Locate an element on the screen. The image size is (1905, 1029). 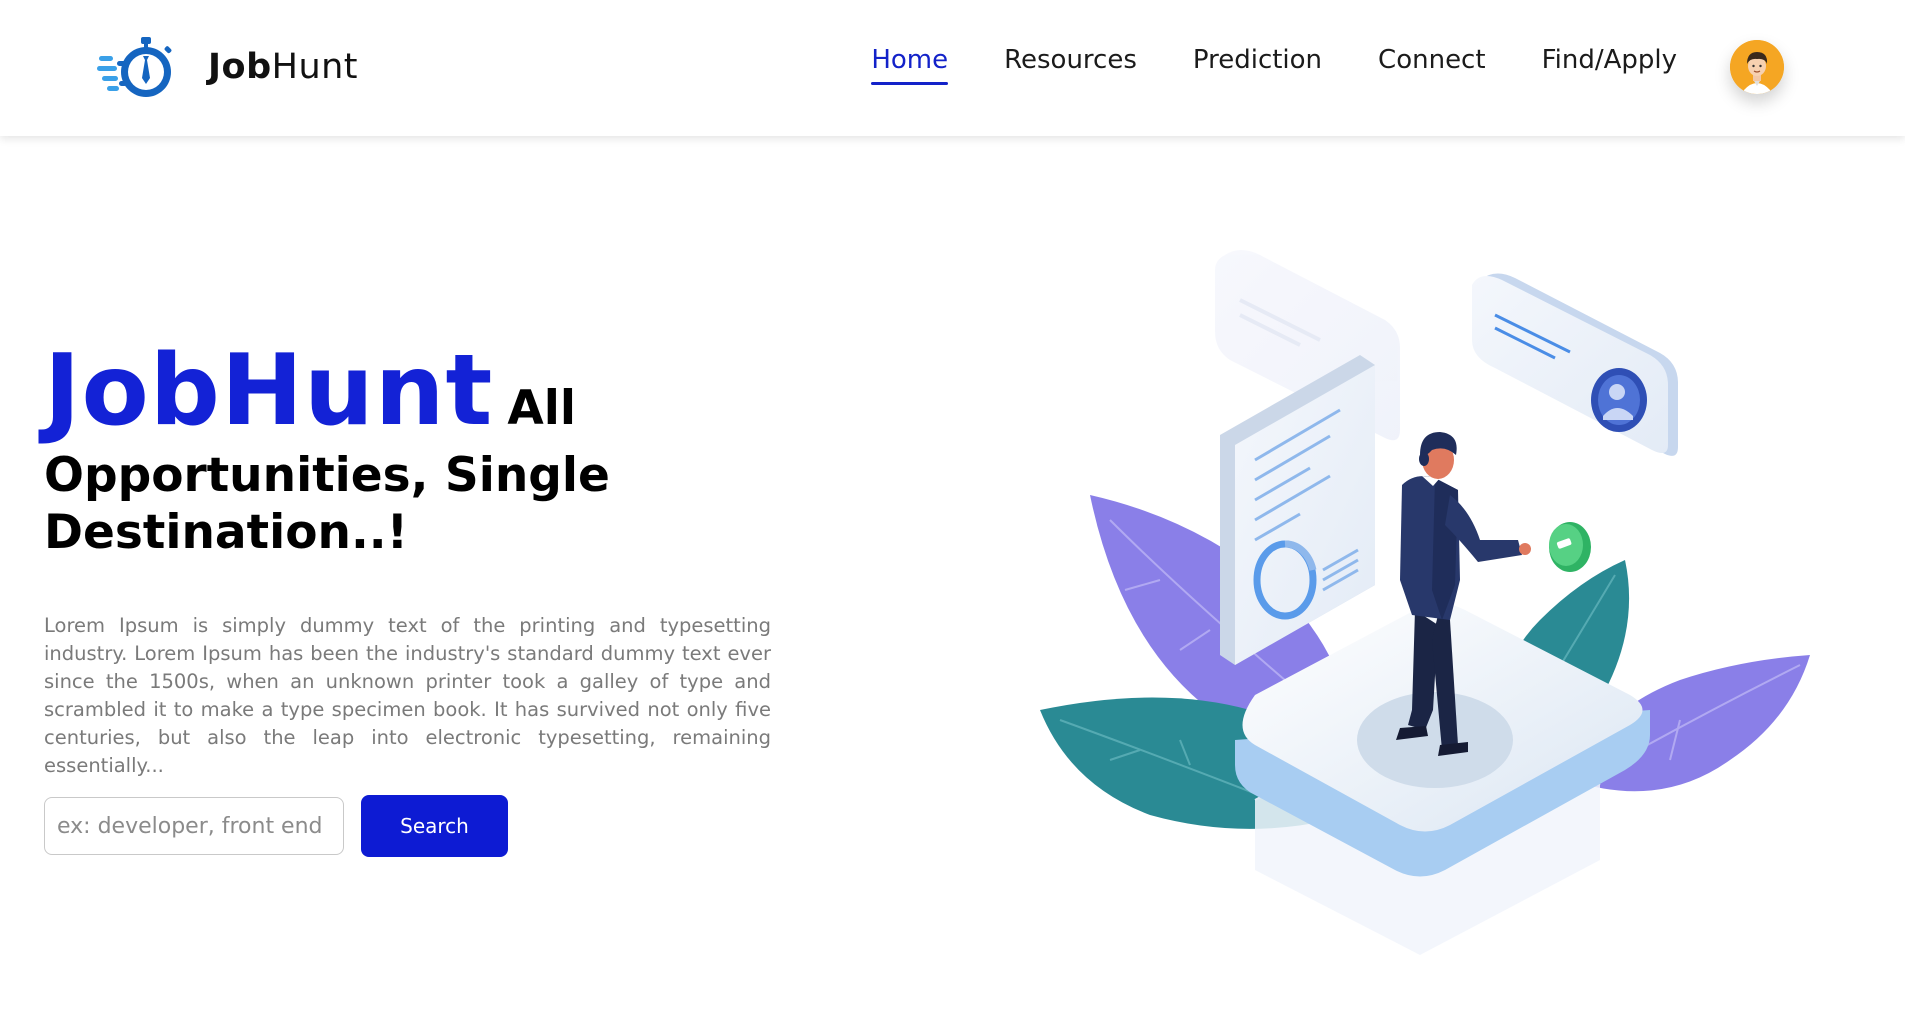
user-avatar-icon is located at coordinates (1757, 67).